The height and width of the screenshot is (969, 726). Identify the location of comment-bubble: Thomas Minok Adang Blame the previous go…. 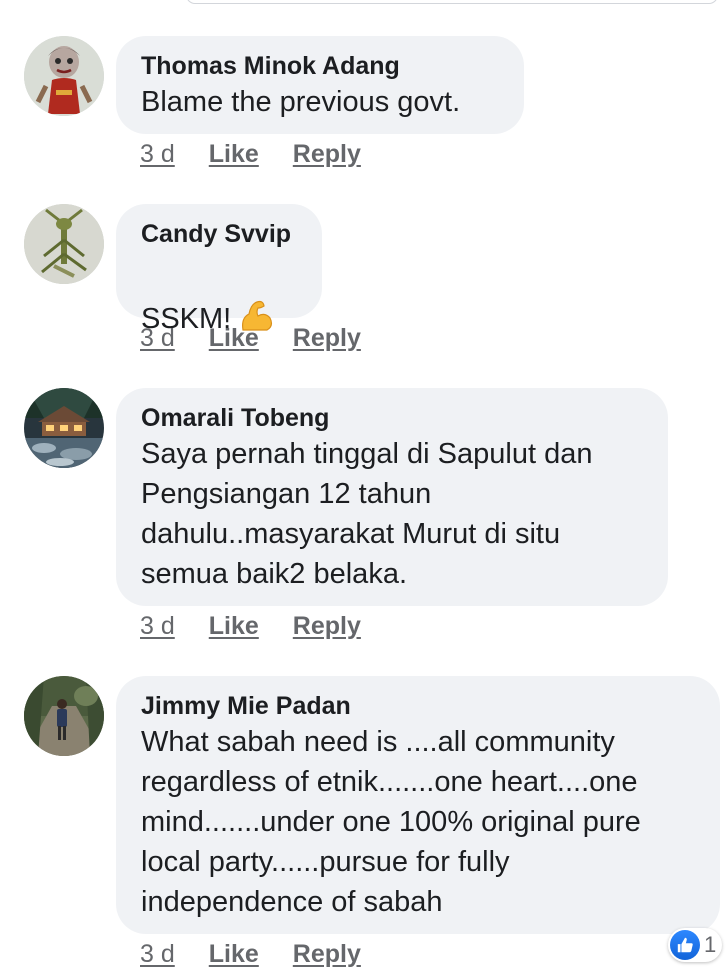
(320, 85).